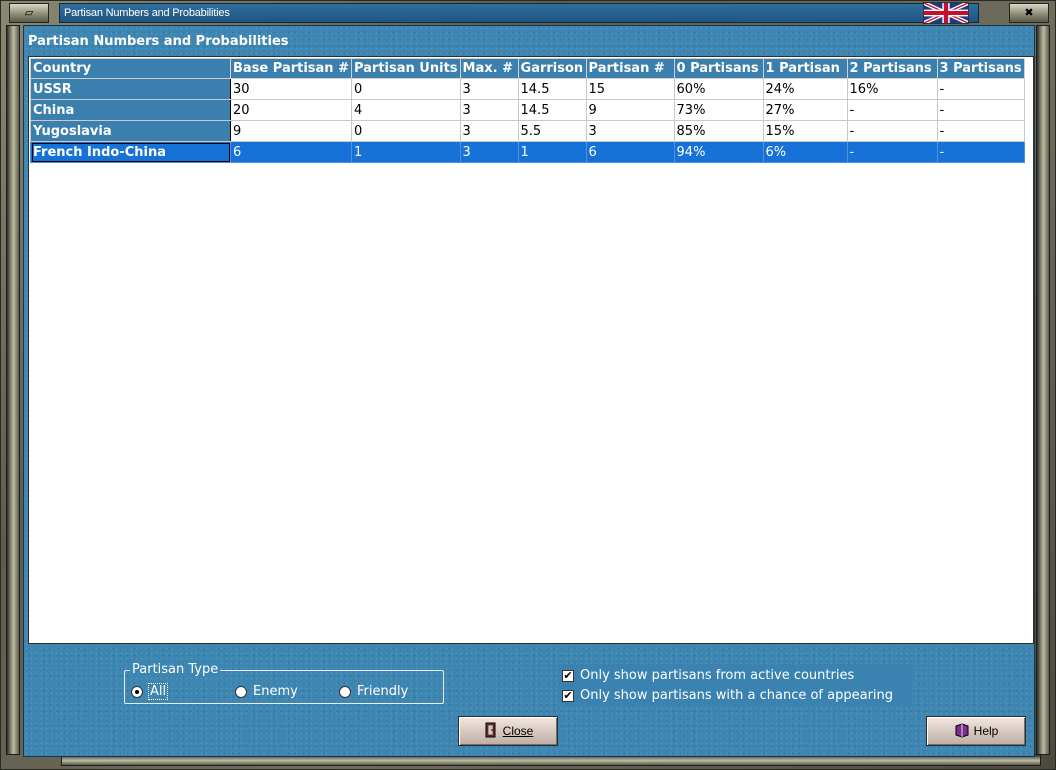 The image size is (1056, 770). I want to click on table-row: China 20 4 3 14.5 9 73% 27% - -, so click(527, 110).